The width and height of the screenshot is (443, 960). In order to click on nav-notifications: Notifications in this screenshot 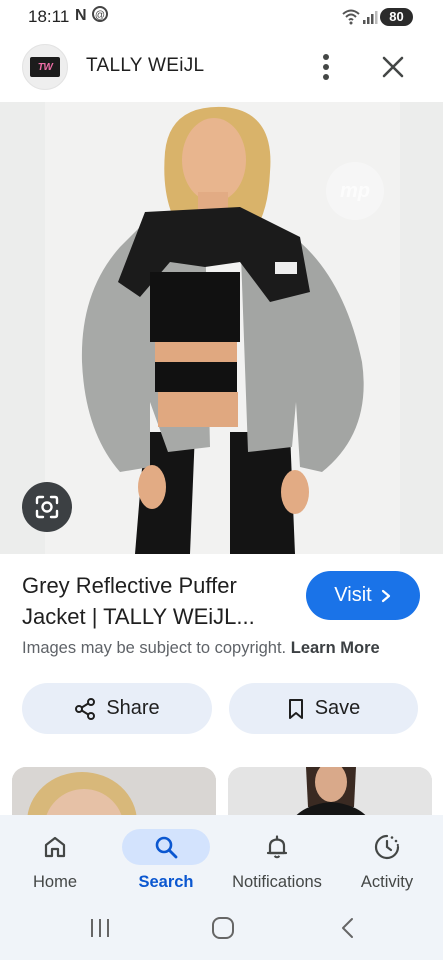, I will do `click(277, 860)`.